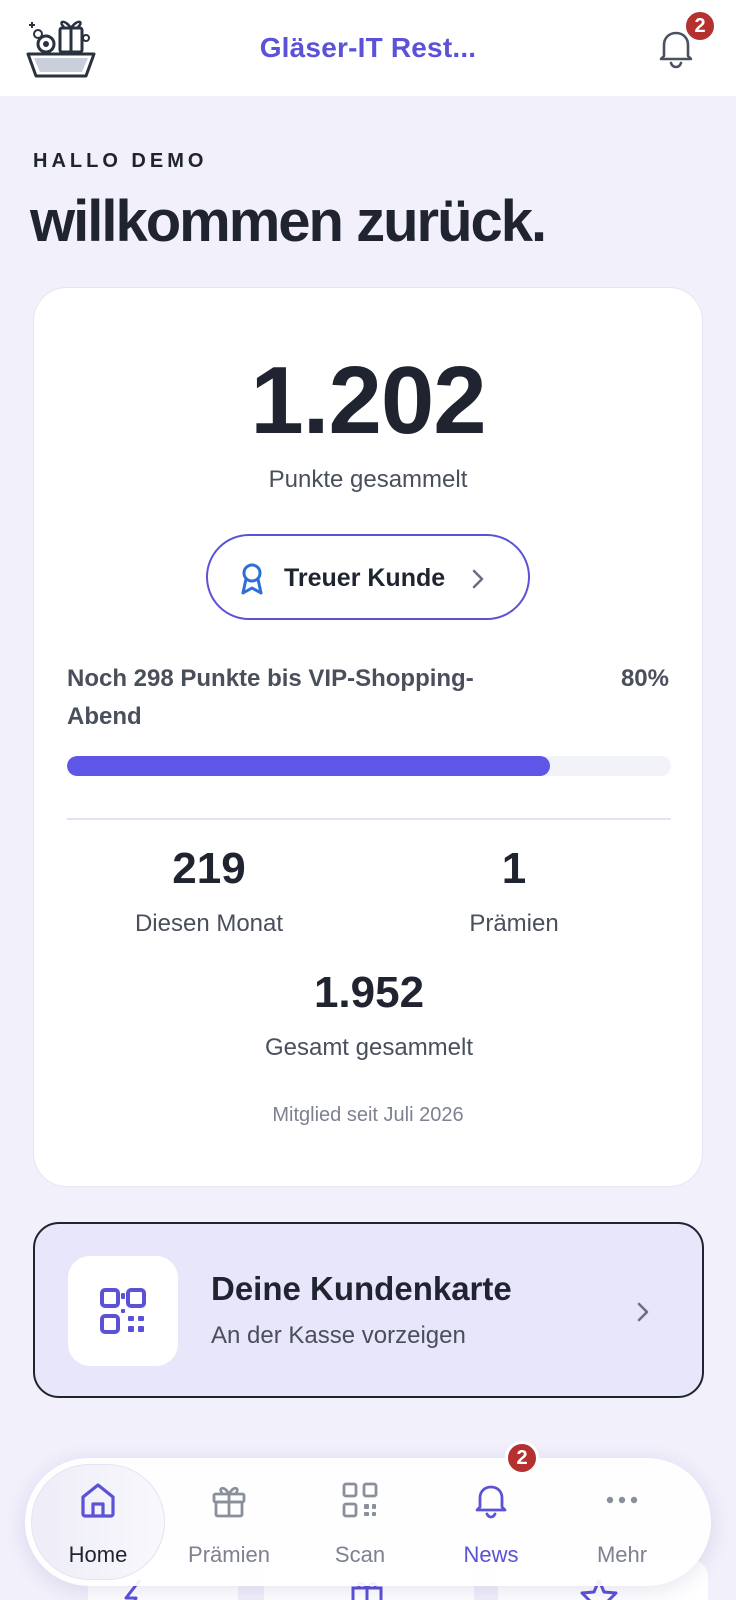  What do you see at coordinates (270, 697) in the screenshot?
I see `progress-text: Noch 298 Punkte bis VIP-Shopping-Abend` at bounding box center [270, 697].